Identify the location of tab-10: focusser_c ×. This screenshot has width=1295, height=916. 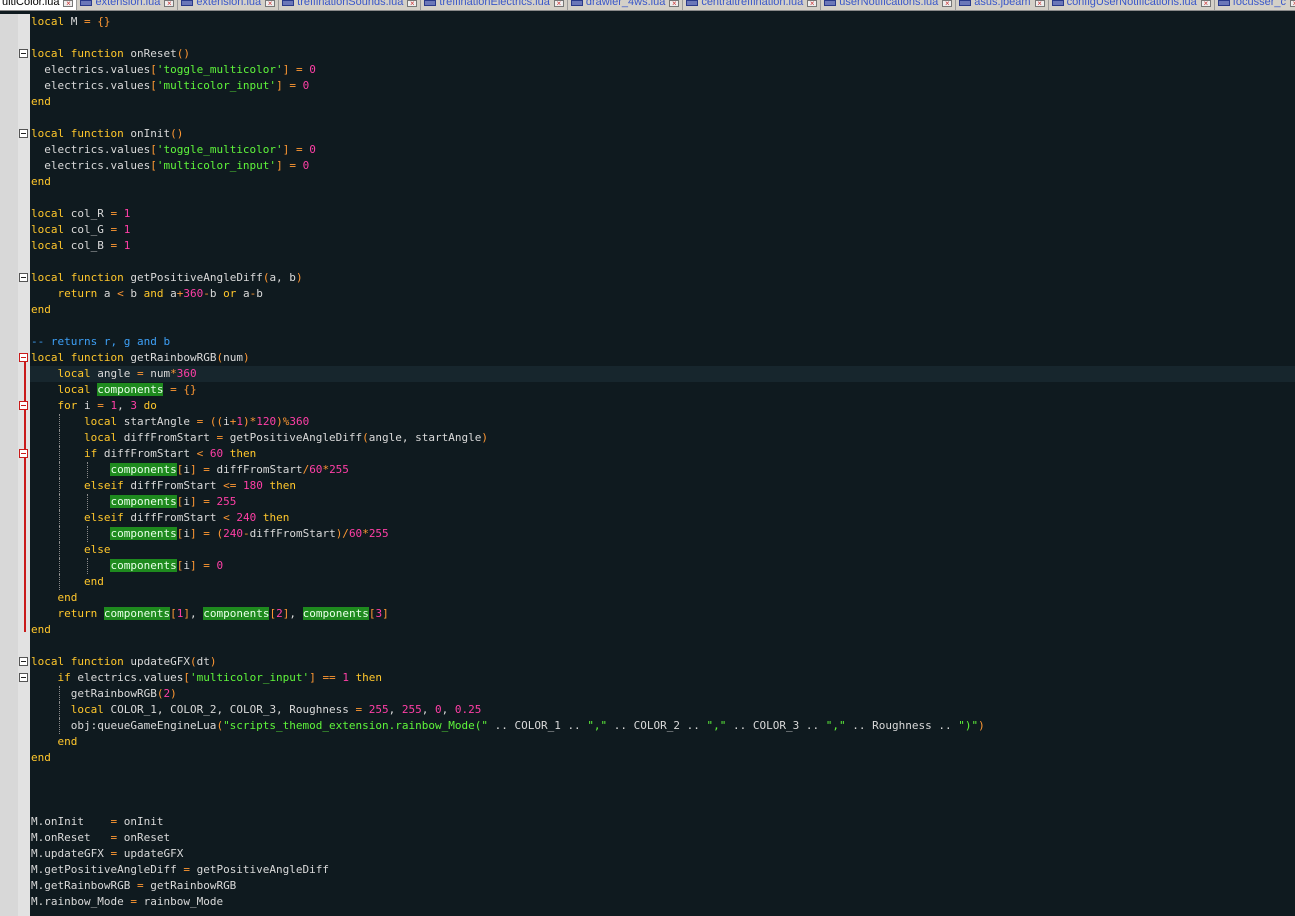
(1255, 5).